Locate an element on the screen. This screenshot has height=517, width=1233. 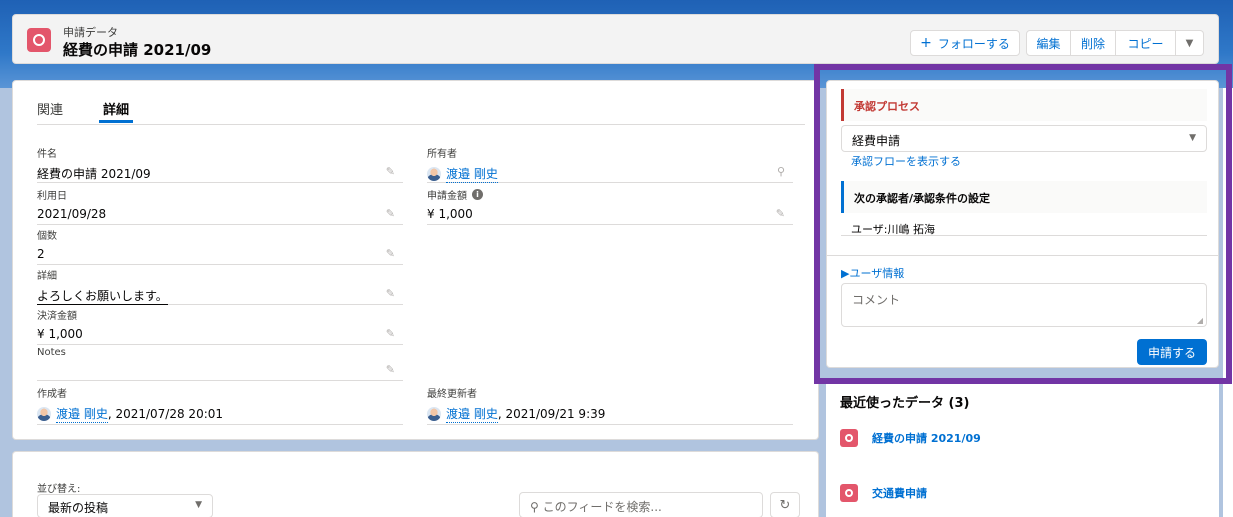
feed-card: 並び替え: 最新の投稿 ▼ ⚲ このフィードを検索... ↻ is located at coordinates (415, 484).